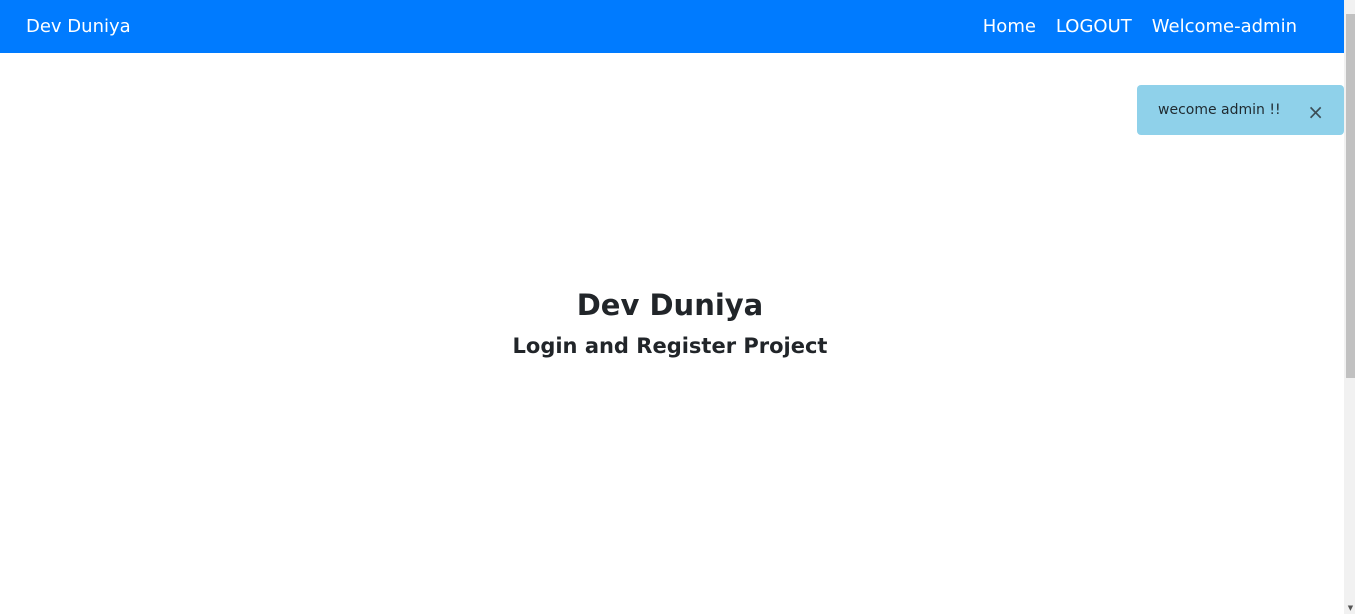 This screenshot has height=614, width=1355. I want to click on welcome-alert: wecome admin !! ×, so click(1240, 110).